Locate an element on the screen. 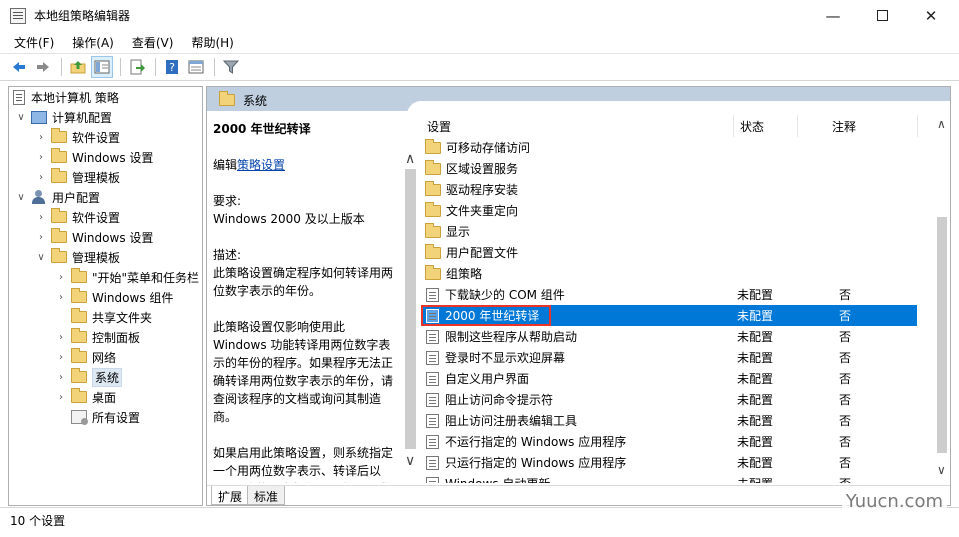  list-item-folder: 可移动存储访问 is located at coordinates (669, 147).